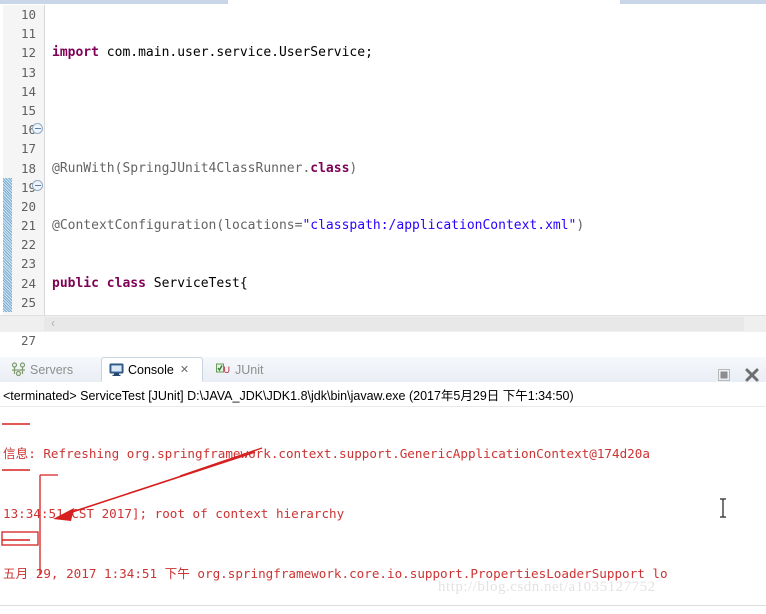 The width and height of the screenshot is (766, 614). Describe the element at coordinates (114, 2) in the screenshot. I see `editor-tab-active-indicator` at that location.